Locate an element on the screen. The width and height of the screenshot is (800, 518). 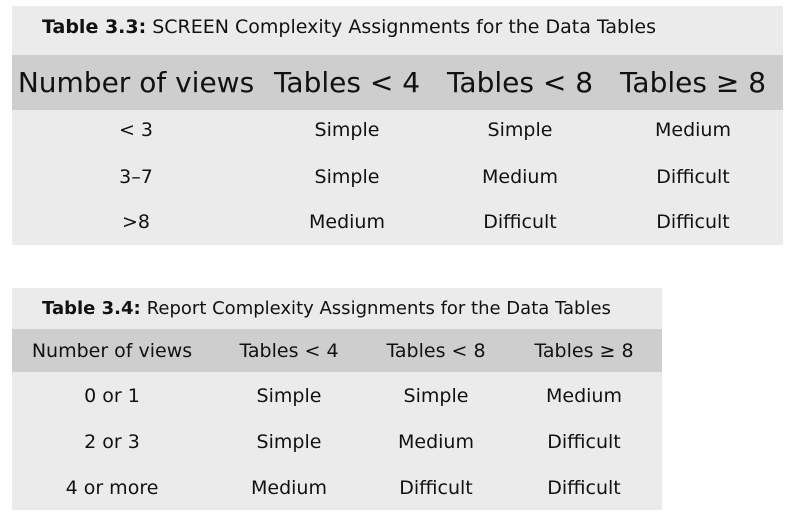
table-row: 4 or more Medium Difficult Difficult is located at coordinates (337, 488).